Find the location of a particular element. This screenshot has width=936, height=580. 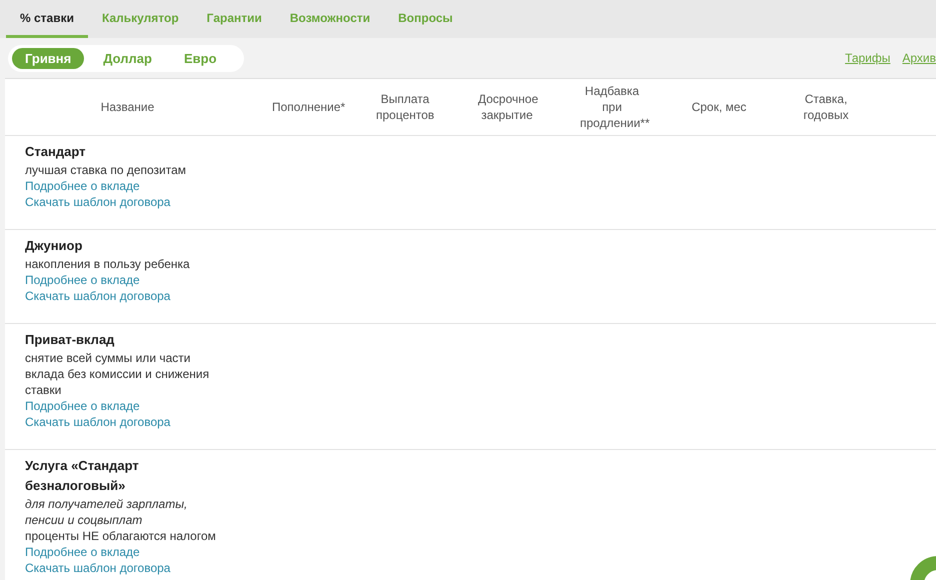

currency-tab: Гривня is located at coordinates (48, 58).